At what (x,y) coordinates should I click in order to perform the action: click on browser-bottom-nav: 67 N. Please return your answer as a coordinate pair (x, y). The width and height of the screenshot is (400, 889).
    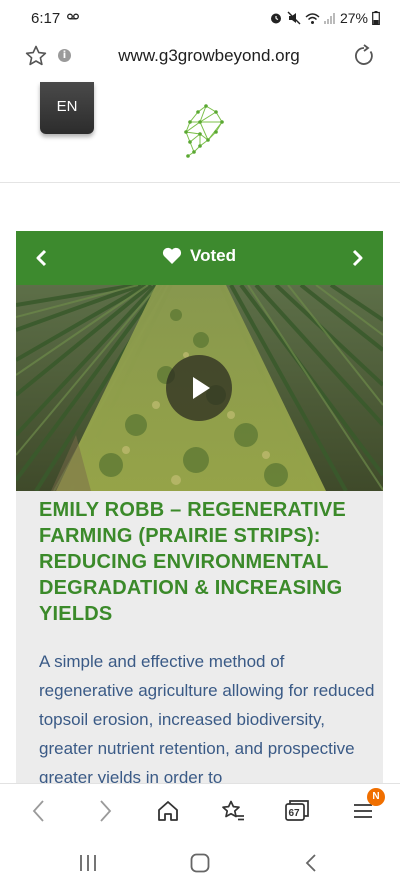
    Looking at the image, I should click on (200, 809).